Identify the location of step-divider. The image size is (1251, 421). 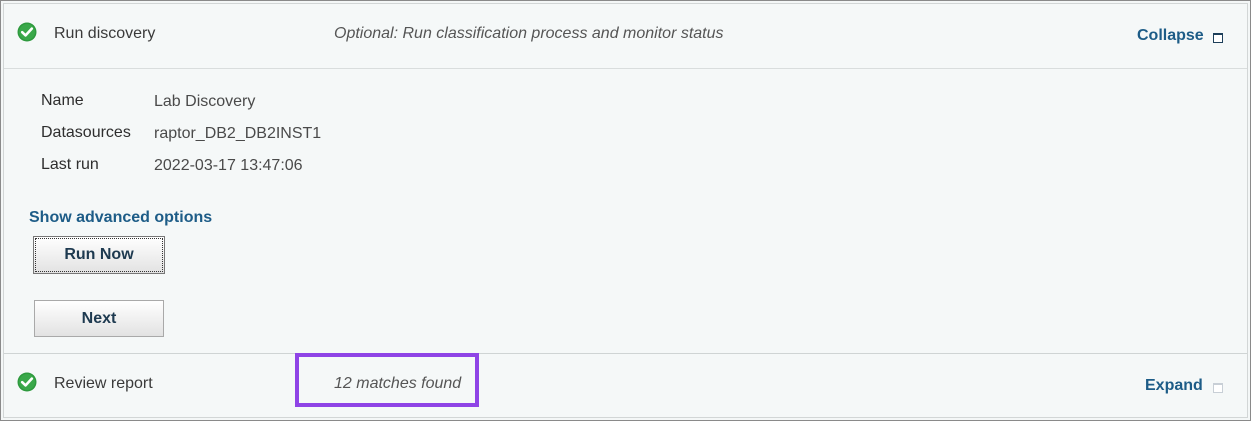
(625, 353).